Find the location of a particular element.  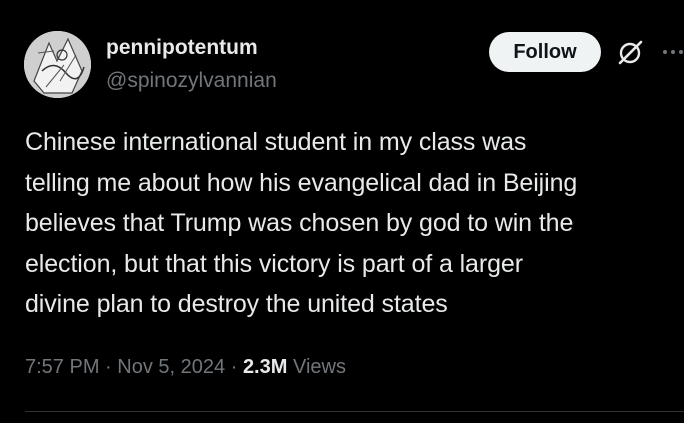

grok-icon is located at coordinates (630, 52).